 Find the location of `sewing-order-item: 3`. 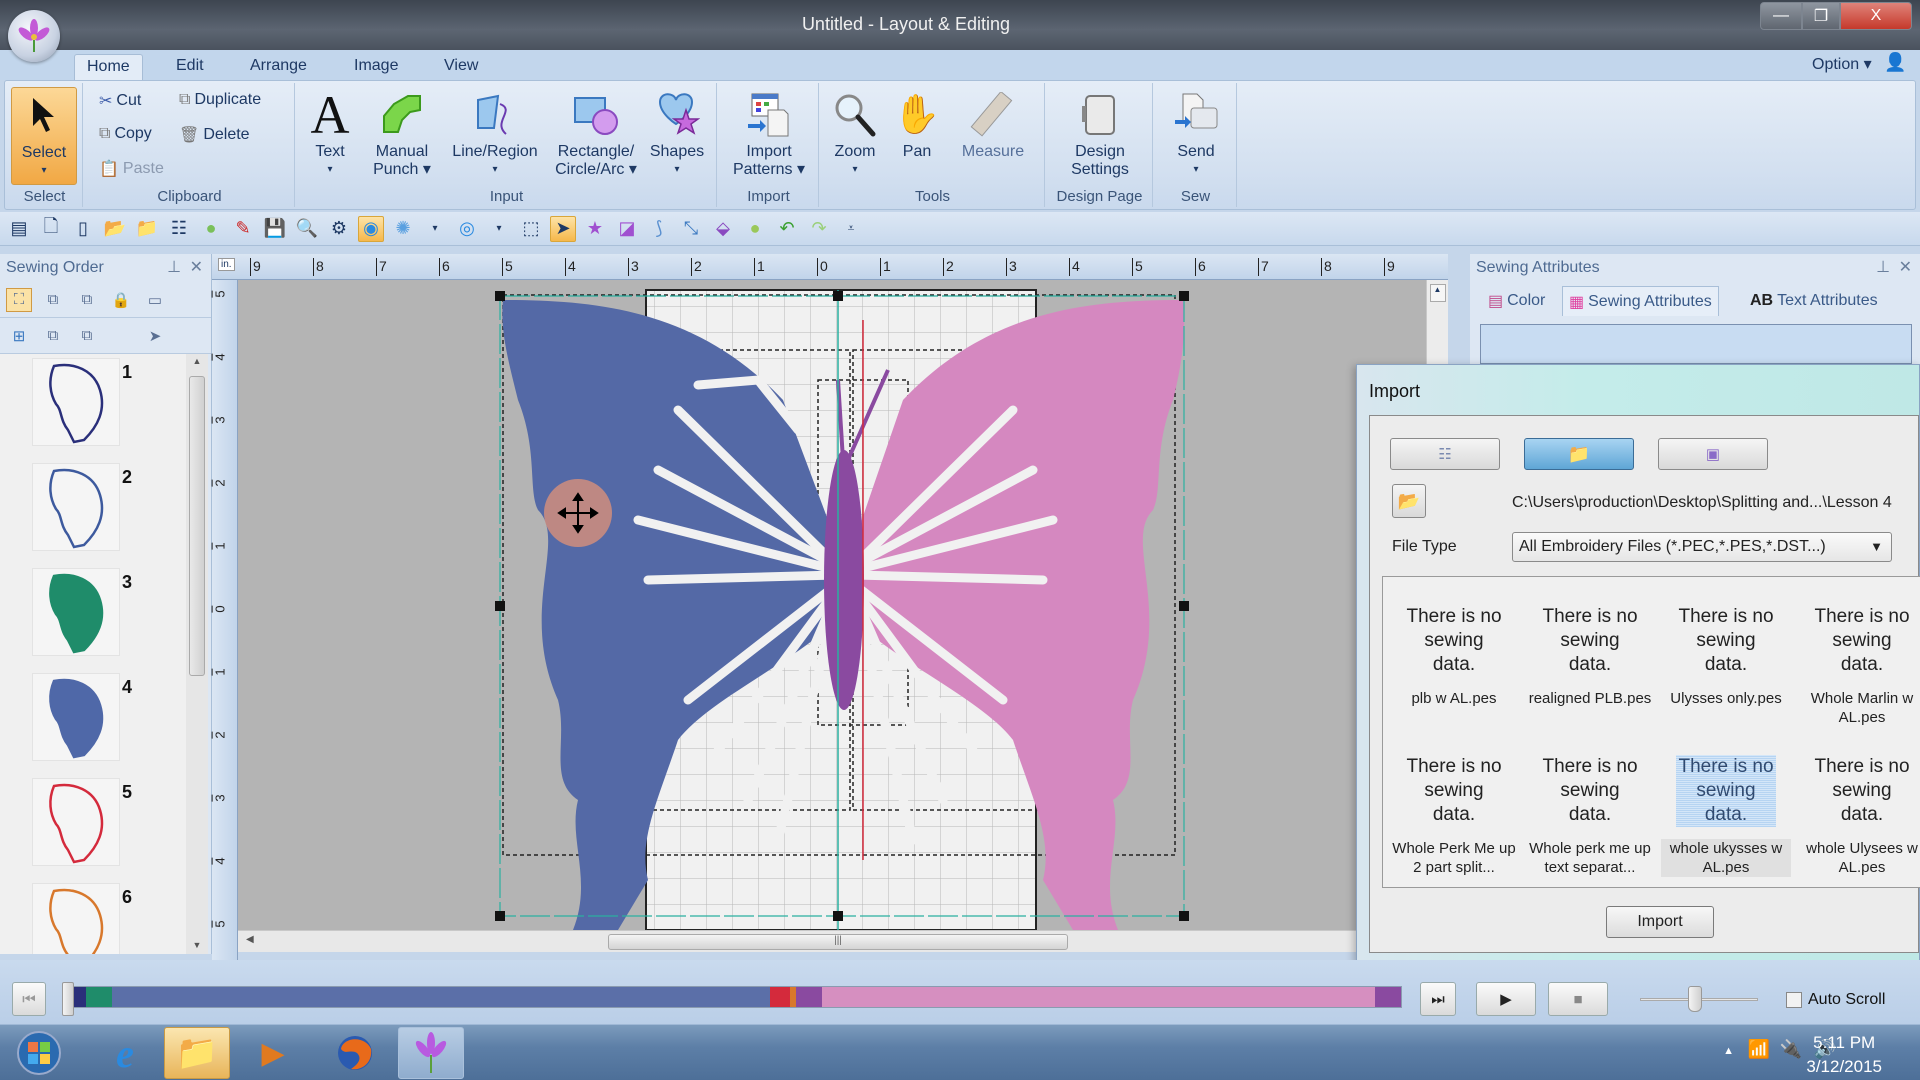

sewing-order-item: 3 is located at coordinates (95, 616).